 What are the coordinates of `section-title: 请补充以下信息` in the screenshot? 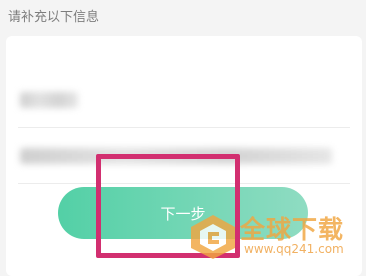 It's located at (54, 17).